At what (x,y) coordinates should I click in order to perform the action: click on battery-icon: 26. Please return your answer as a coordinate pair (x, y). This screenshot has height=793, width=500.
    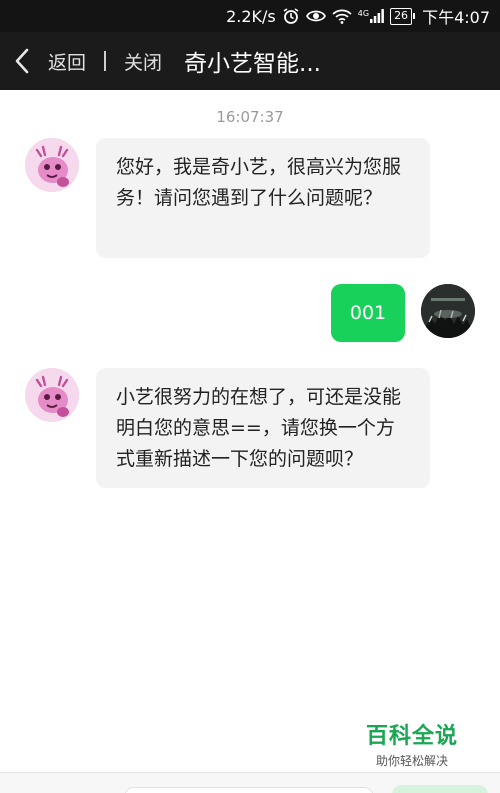
    Looking at the image, I should click on (403, 16).